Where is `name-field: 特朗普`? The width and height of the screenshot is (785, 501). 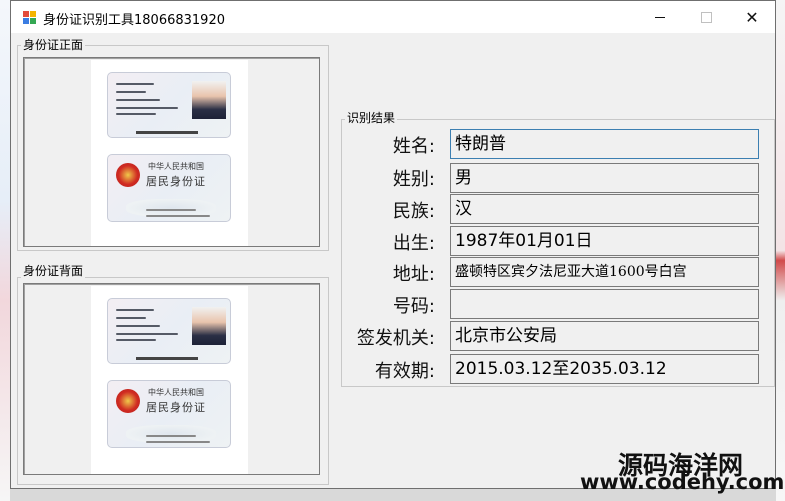 name-field: 特朗普 is located at coordinates (604, 144).